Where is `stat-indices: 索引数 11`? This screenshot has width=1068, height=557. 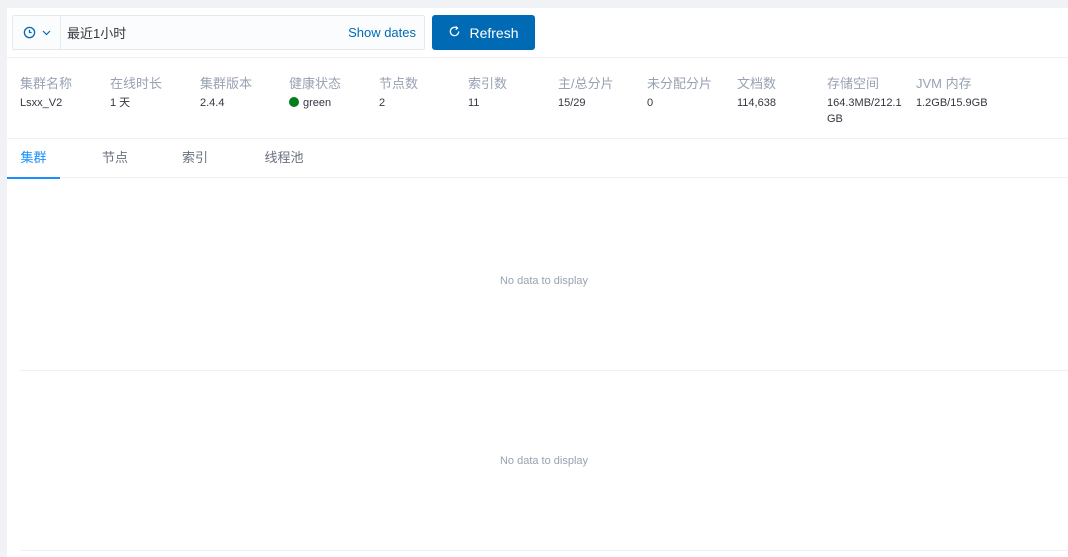 stat-indices: 索引数 11 is located at coordinates (510, 92).